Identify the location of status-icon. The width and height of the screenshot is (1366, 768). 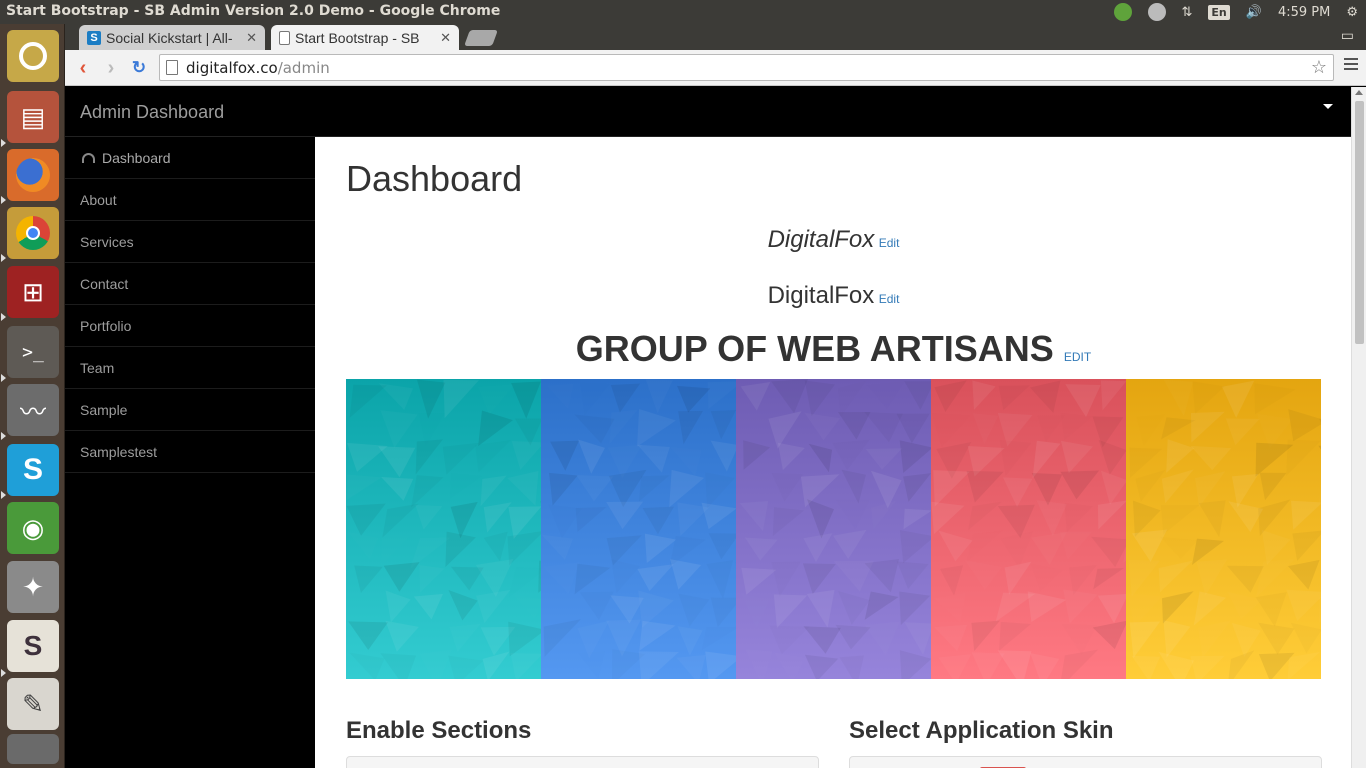
(1157, 12).